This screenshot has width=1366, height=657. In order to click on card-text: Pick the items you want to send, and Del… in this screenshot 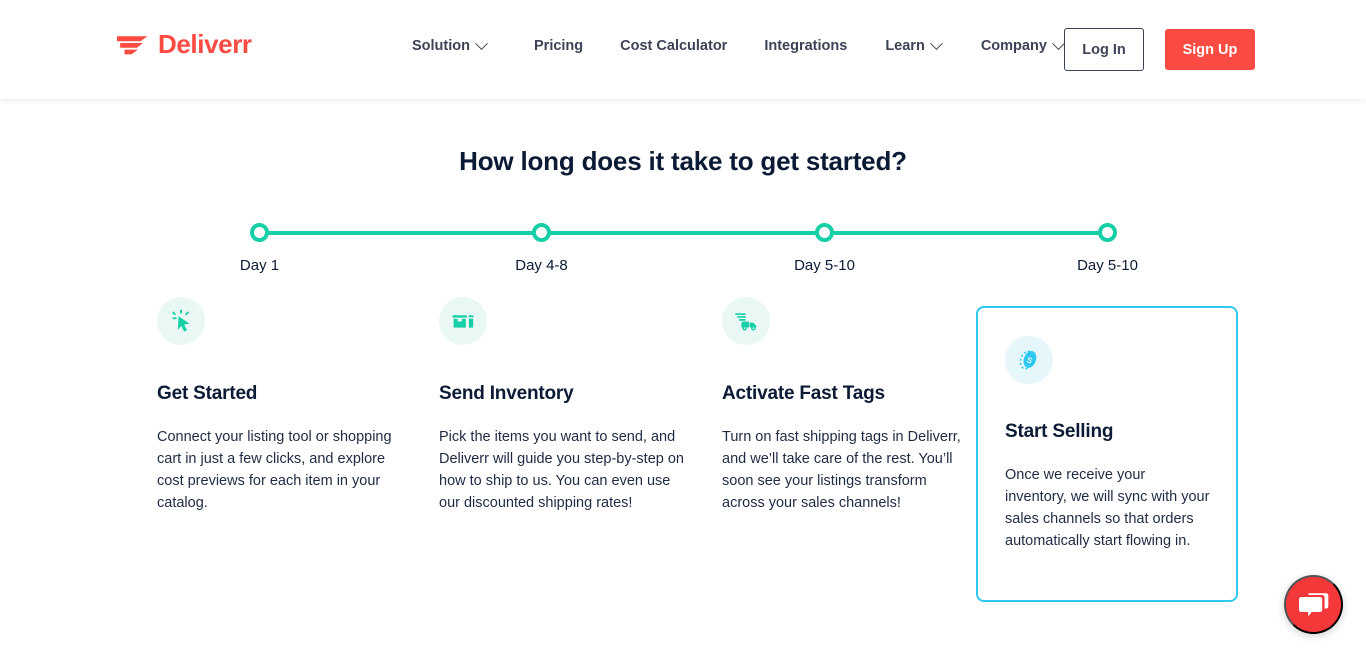, I will do `click(561, 470)`.